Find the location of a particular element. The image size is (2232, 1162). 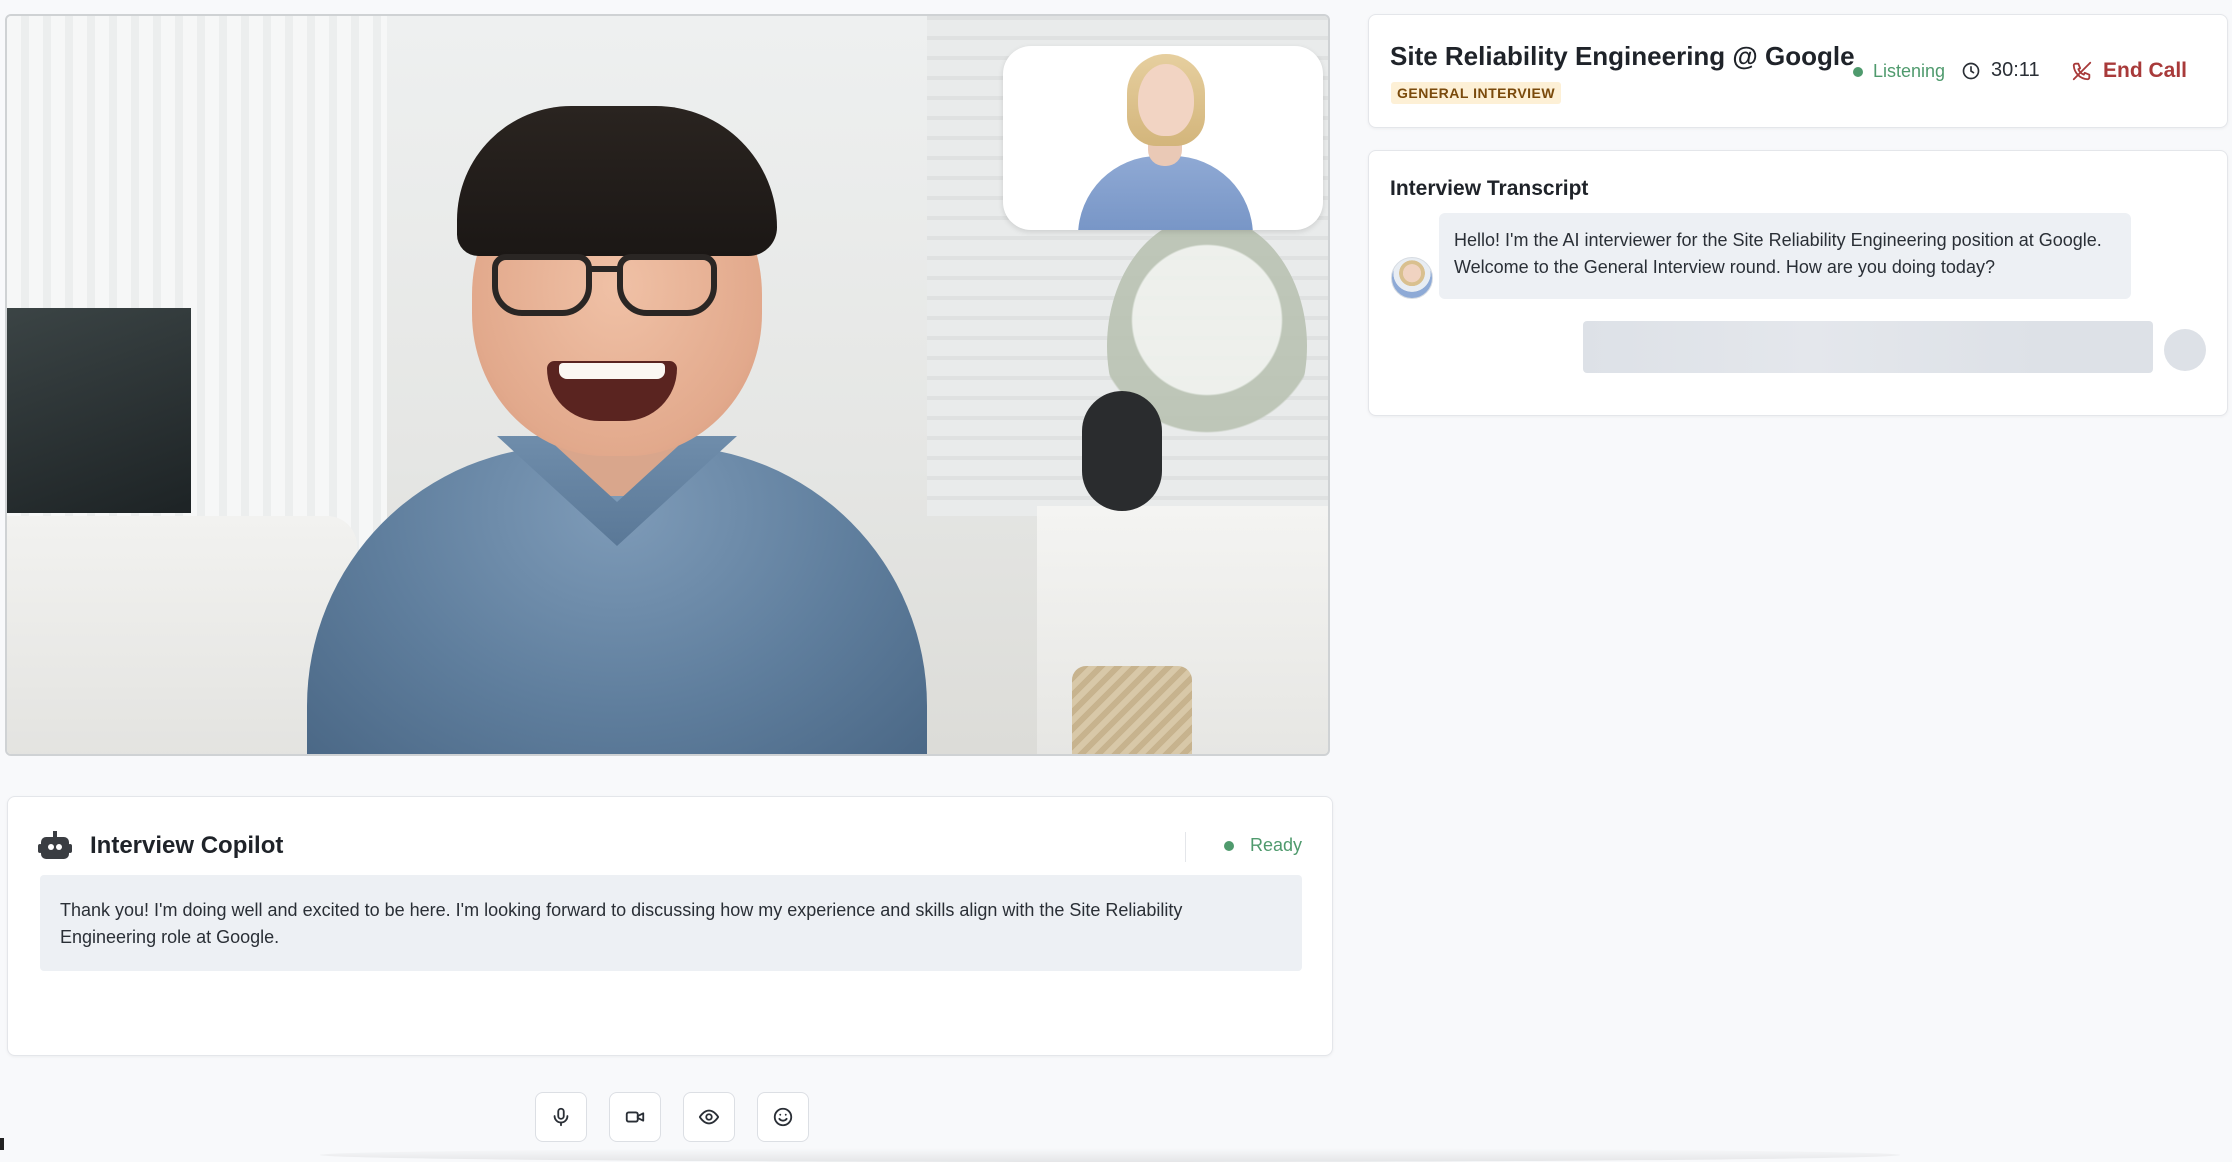

end-call-label: End Call is located at coordinates (2145, 70).